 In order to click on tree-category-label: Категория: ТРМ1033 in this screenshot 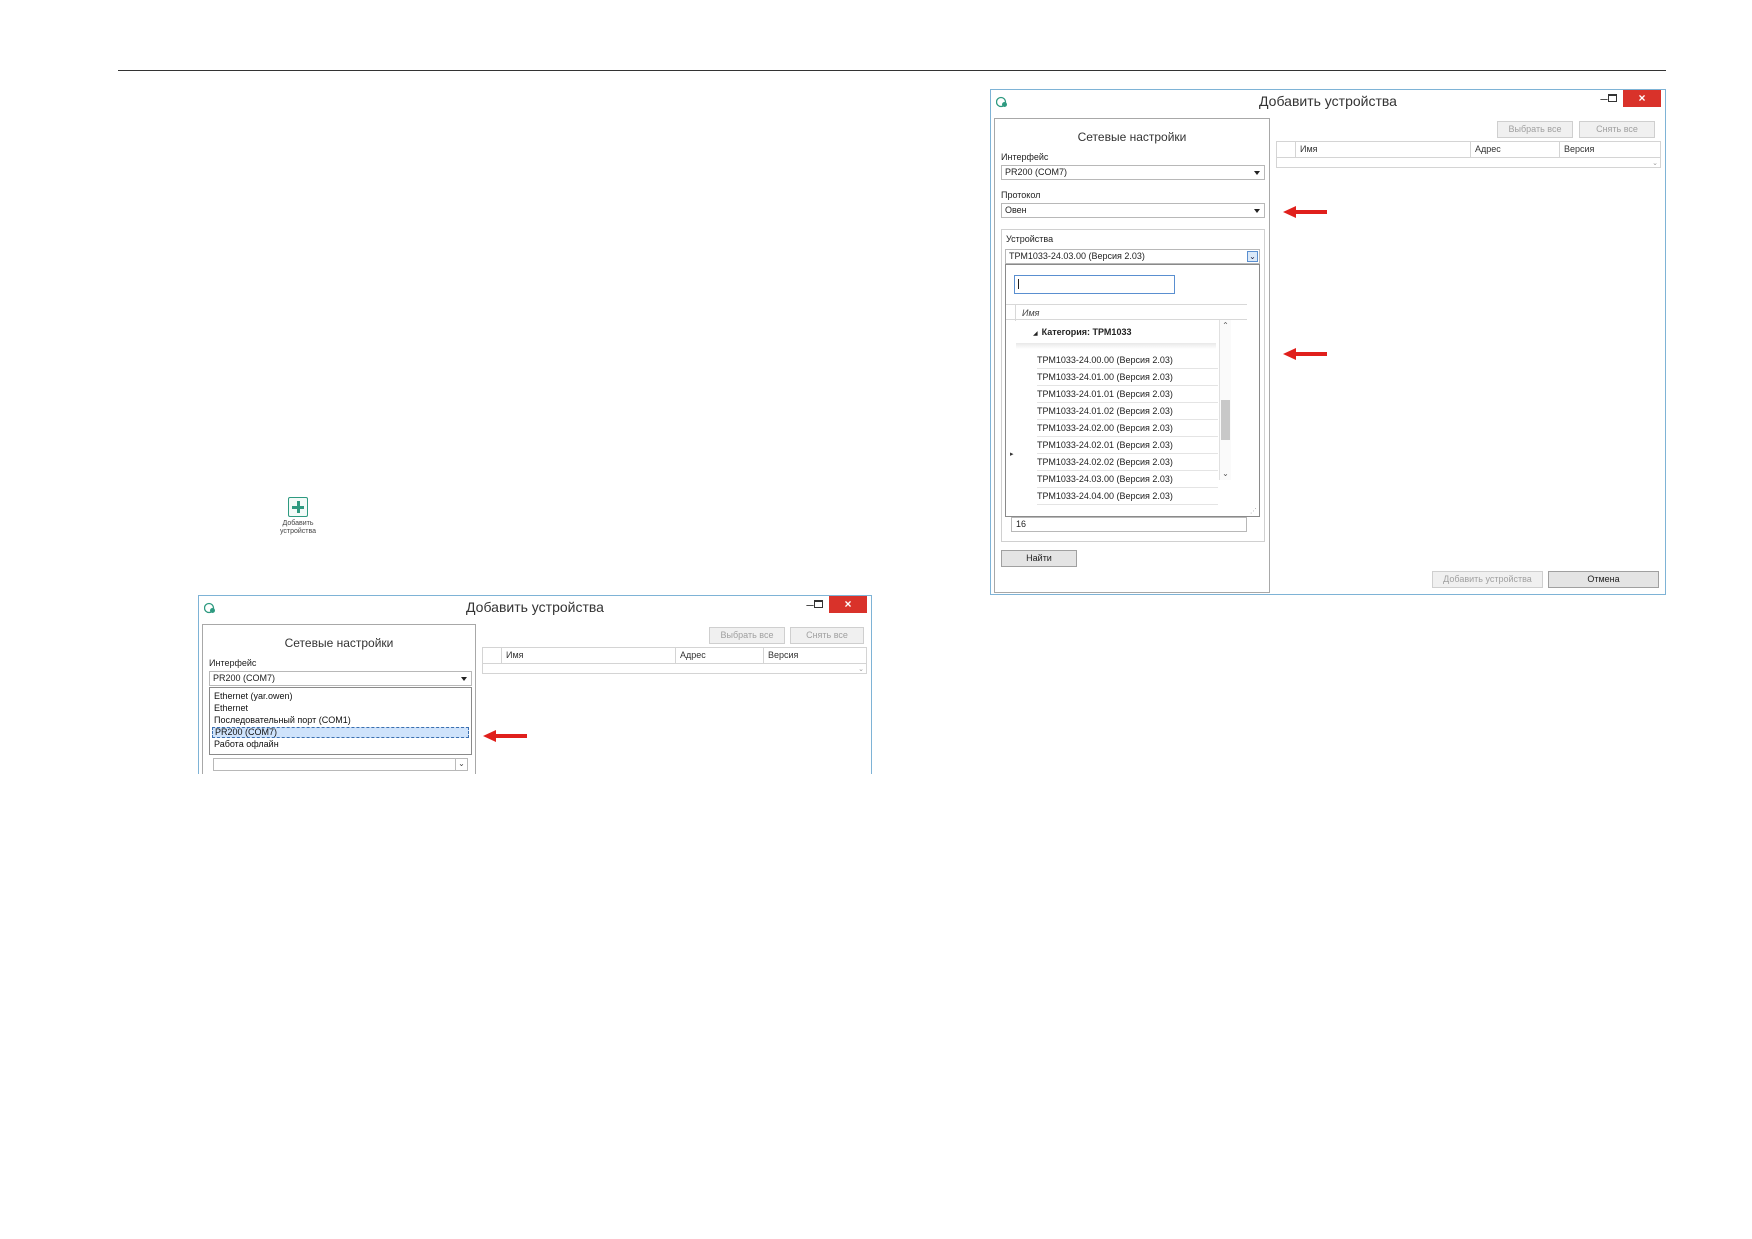, I will do `click(1086, 332)`.